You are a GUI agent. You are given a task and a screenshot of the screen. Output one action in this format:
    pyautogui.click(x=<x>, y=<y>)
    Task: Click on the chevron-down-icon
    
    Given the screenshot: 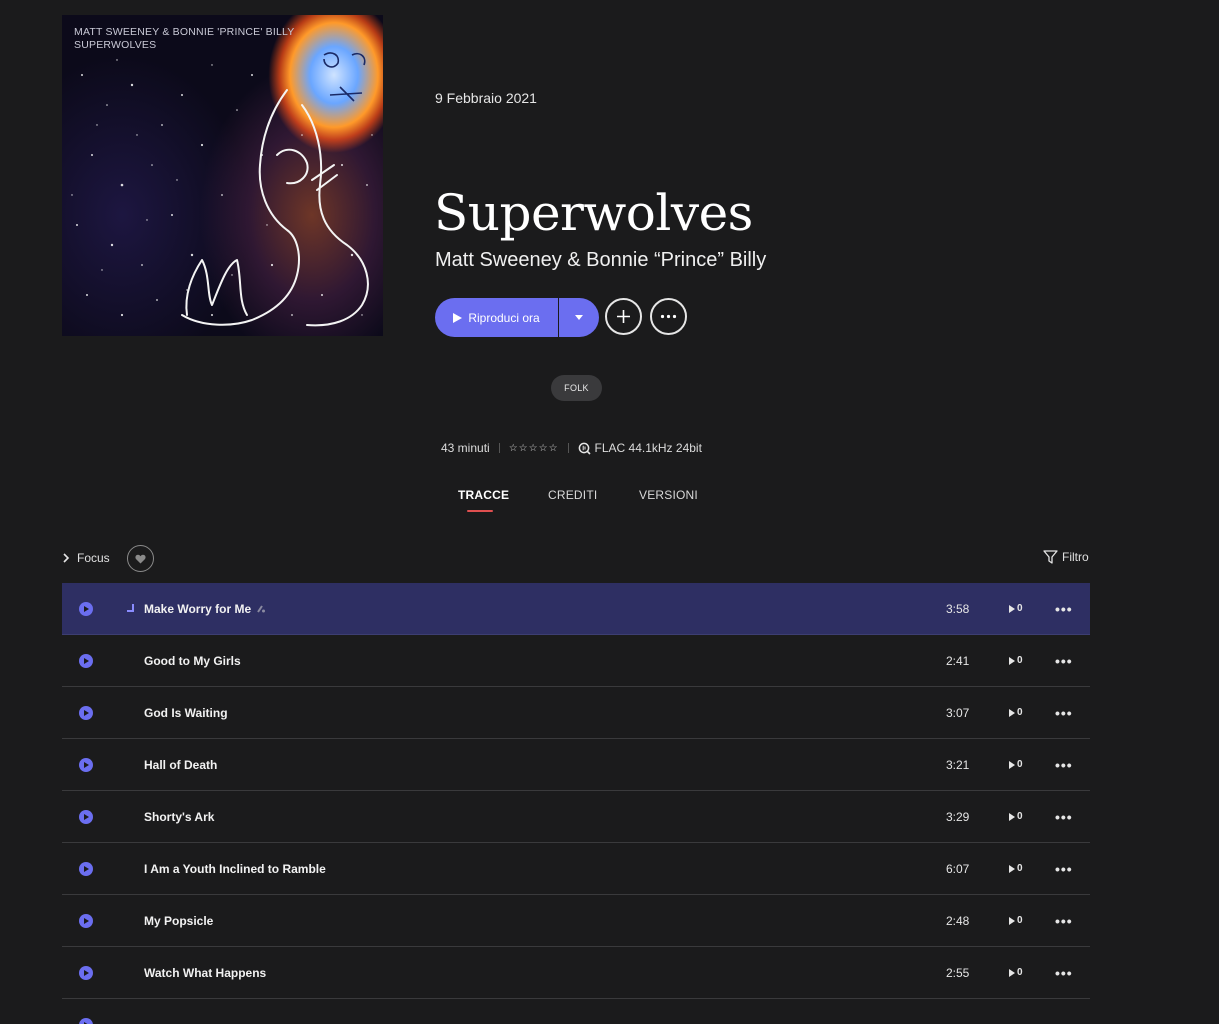 What is the action you would take?
    pyautogui.click(x=579, y=317)
    